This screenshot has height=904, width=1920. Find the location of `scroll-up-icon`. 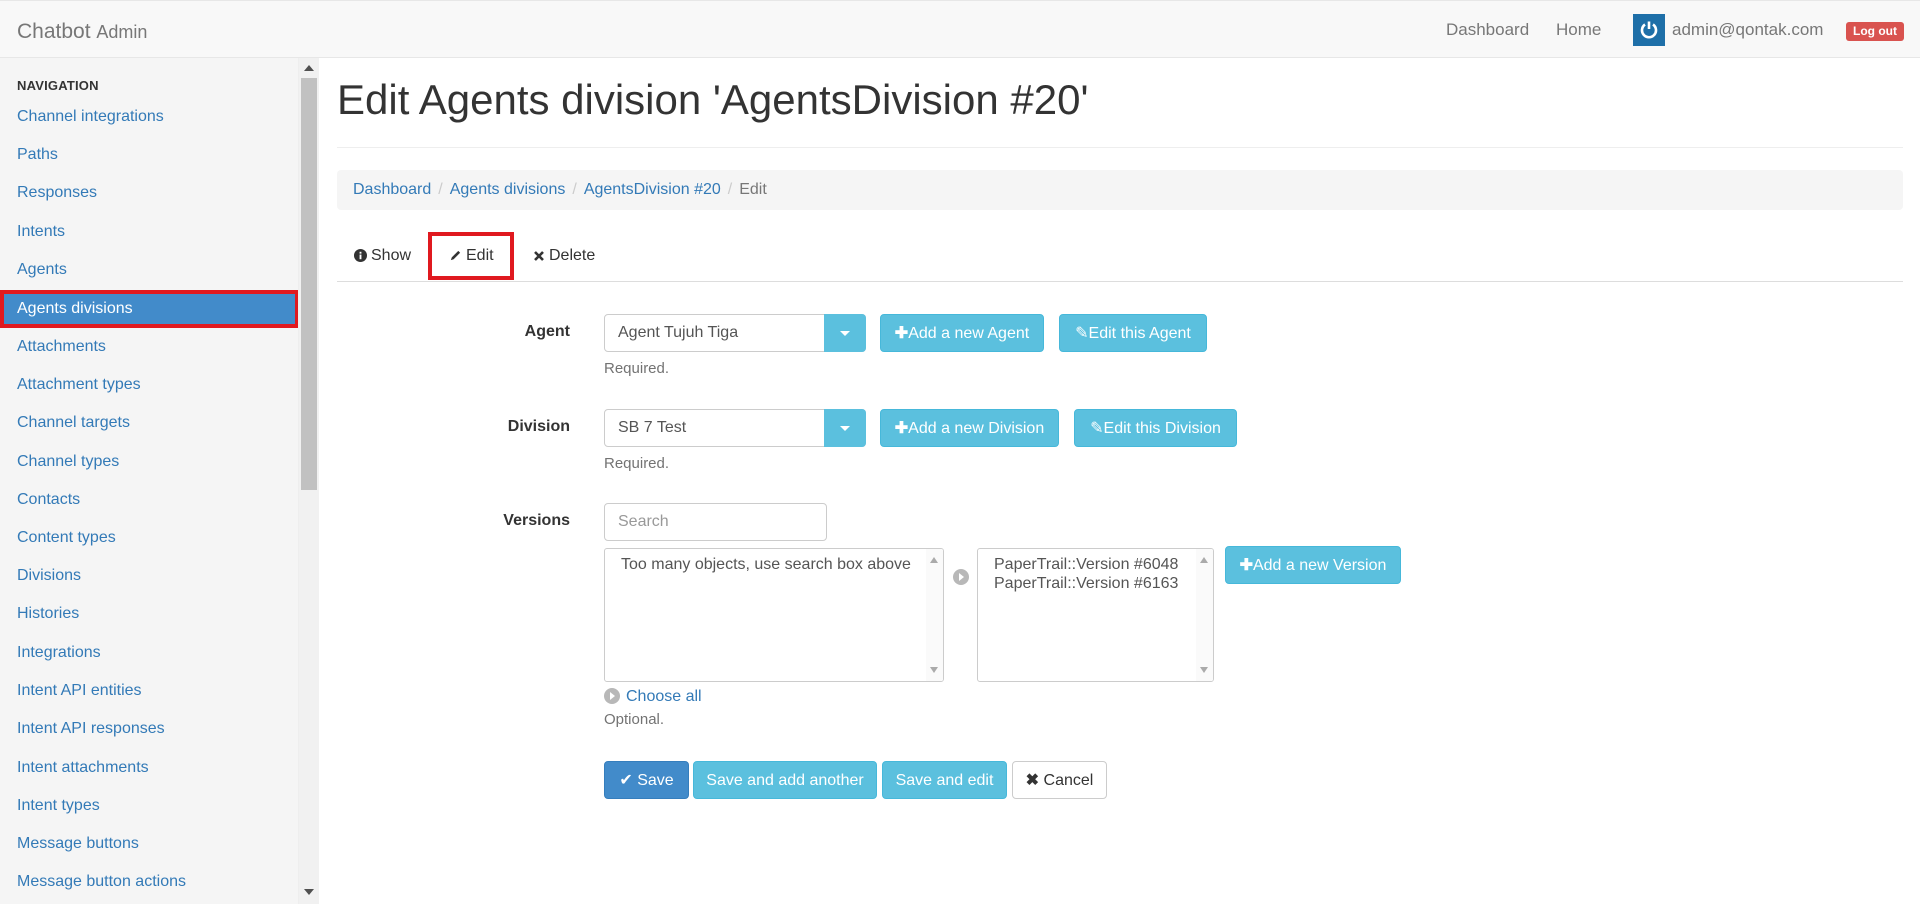

scroll-up-icon is located at coordinates (309, 68).